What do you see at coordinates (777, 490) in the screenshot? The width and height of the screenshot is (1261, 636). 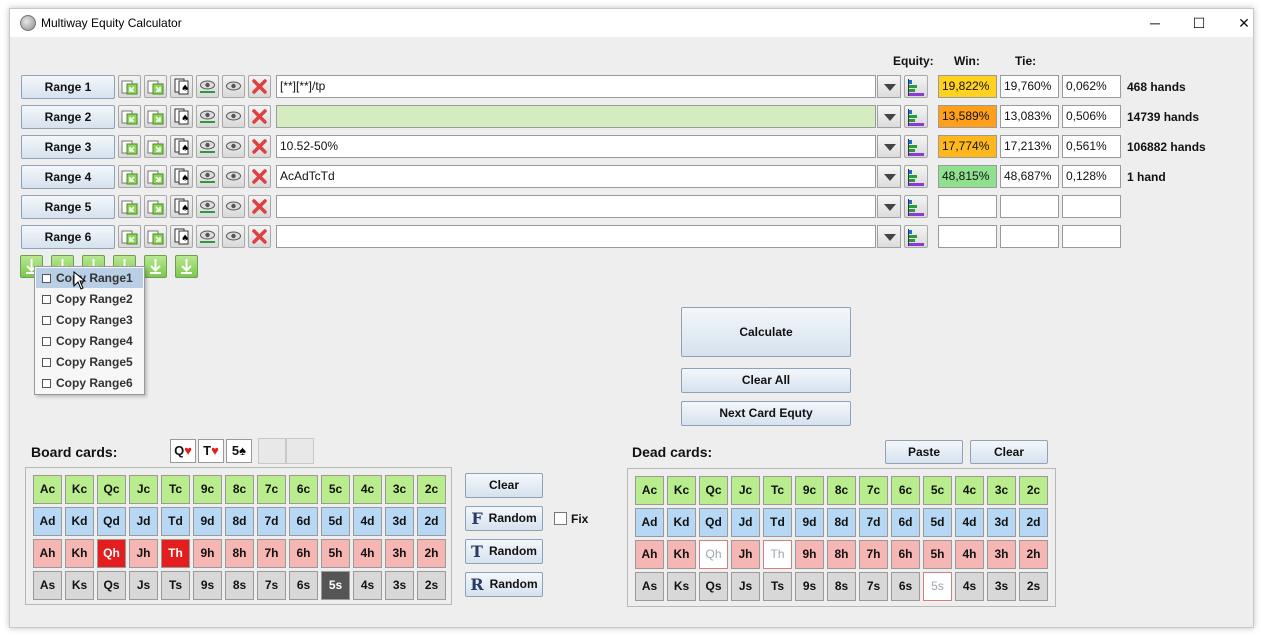 I see `dead-card-Tc: Tc` at bounding box center [777, 490].